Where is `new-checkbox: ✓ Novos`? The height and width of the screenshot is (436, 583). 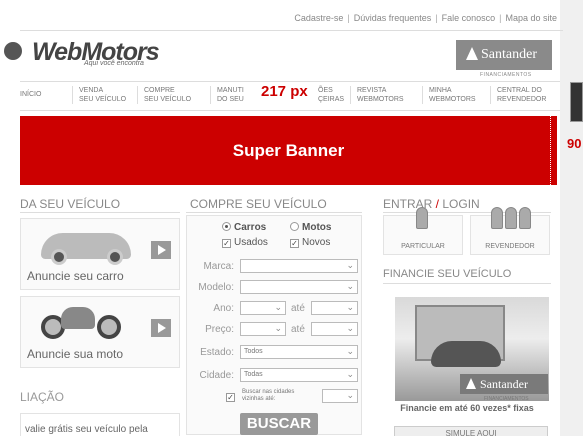
new-checkbox: ✓ Novos is located at coordinates (310, 242).